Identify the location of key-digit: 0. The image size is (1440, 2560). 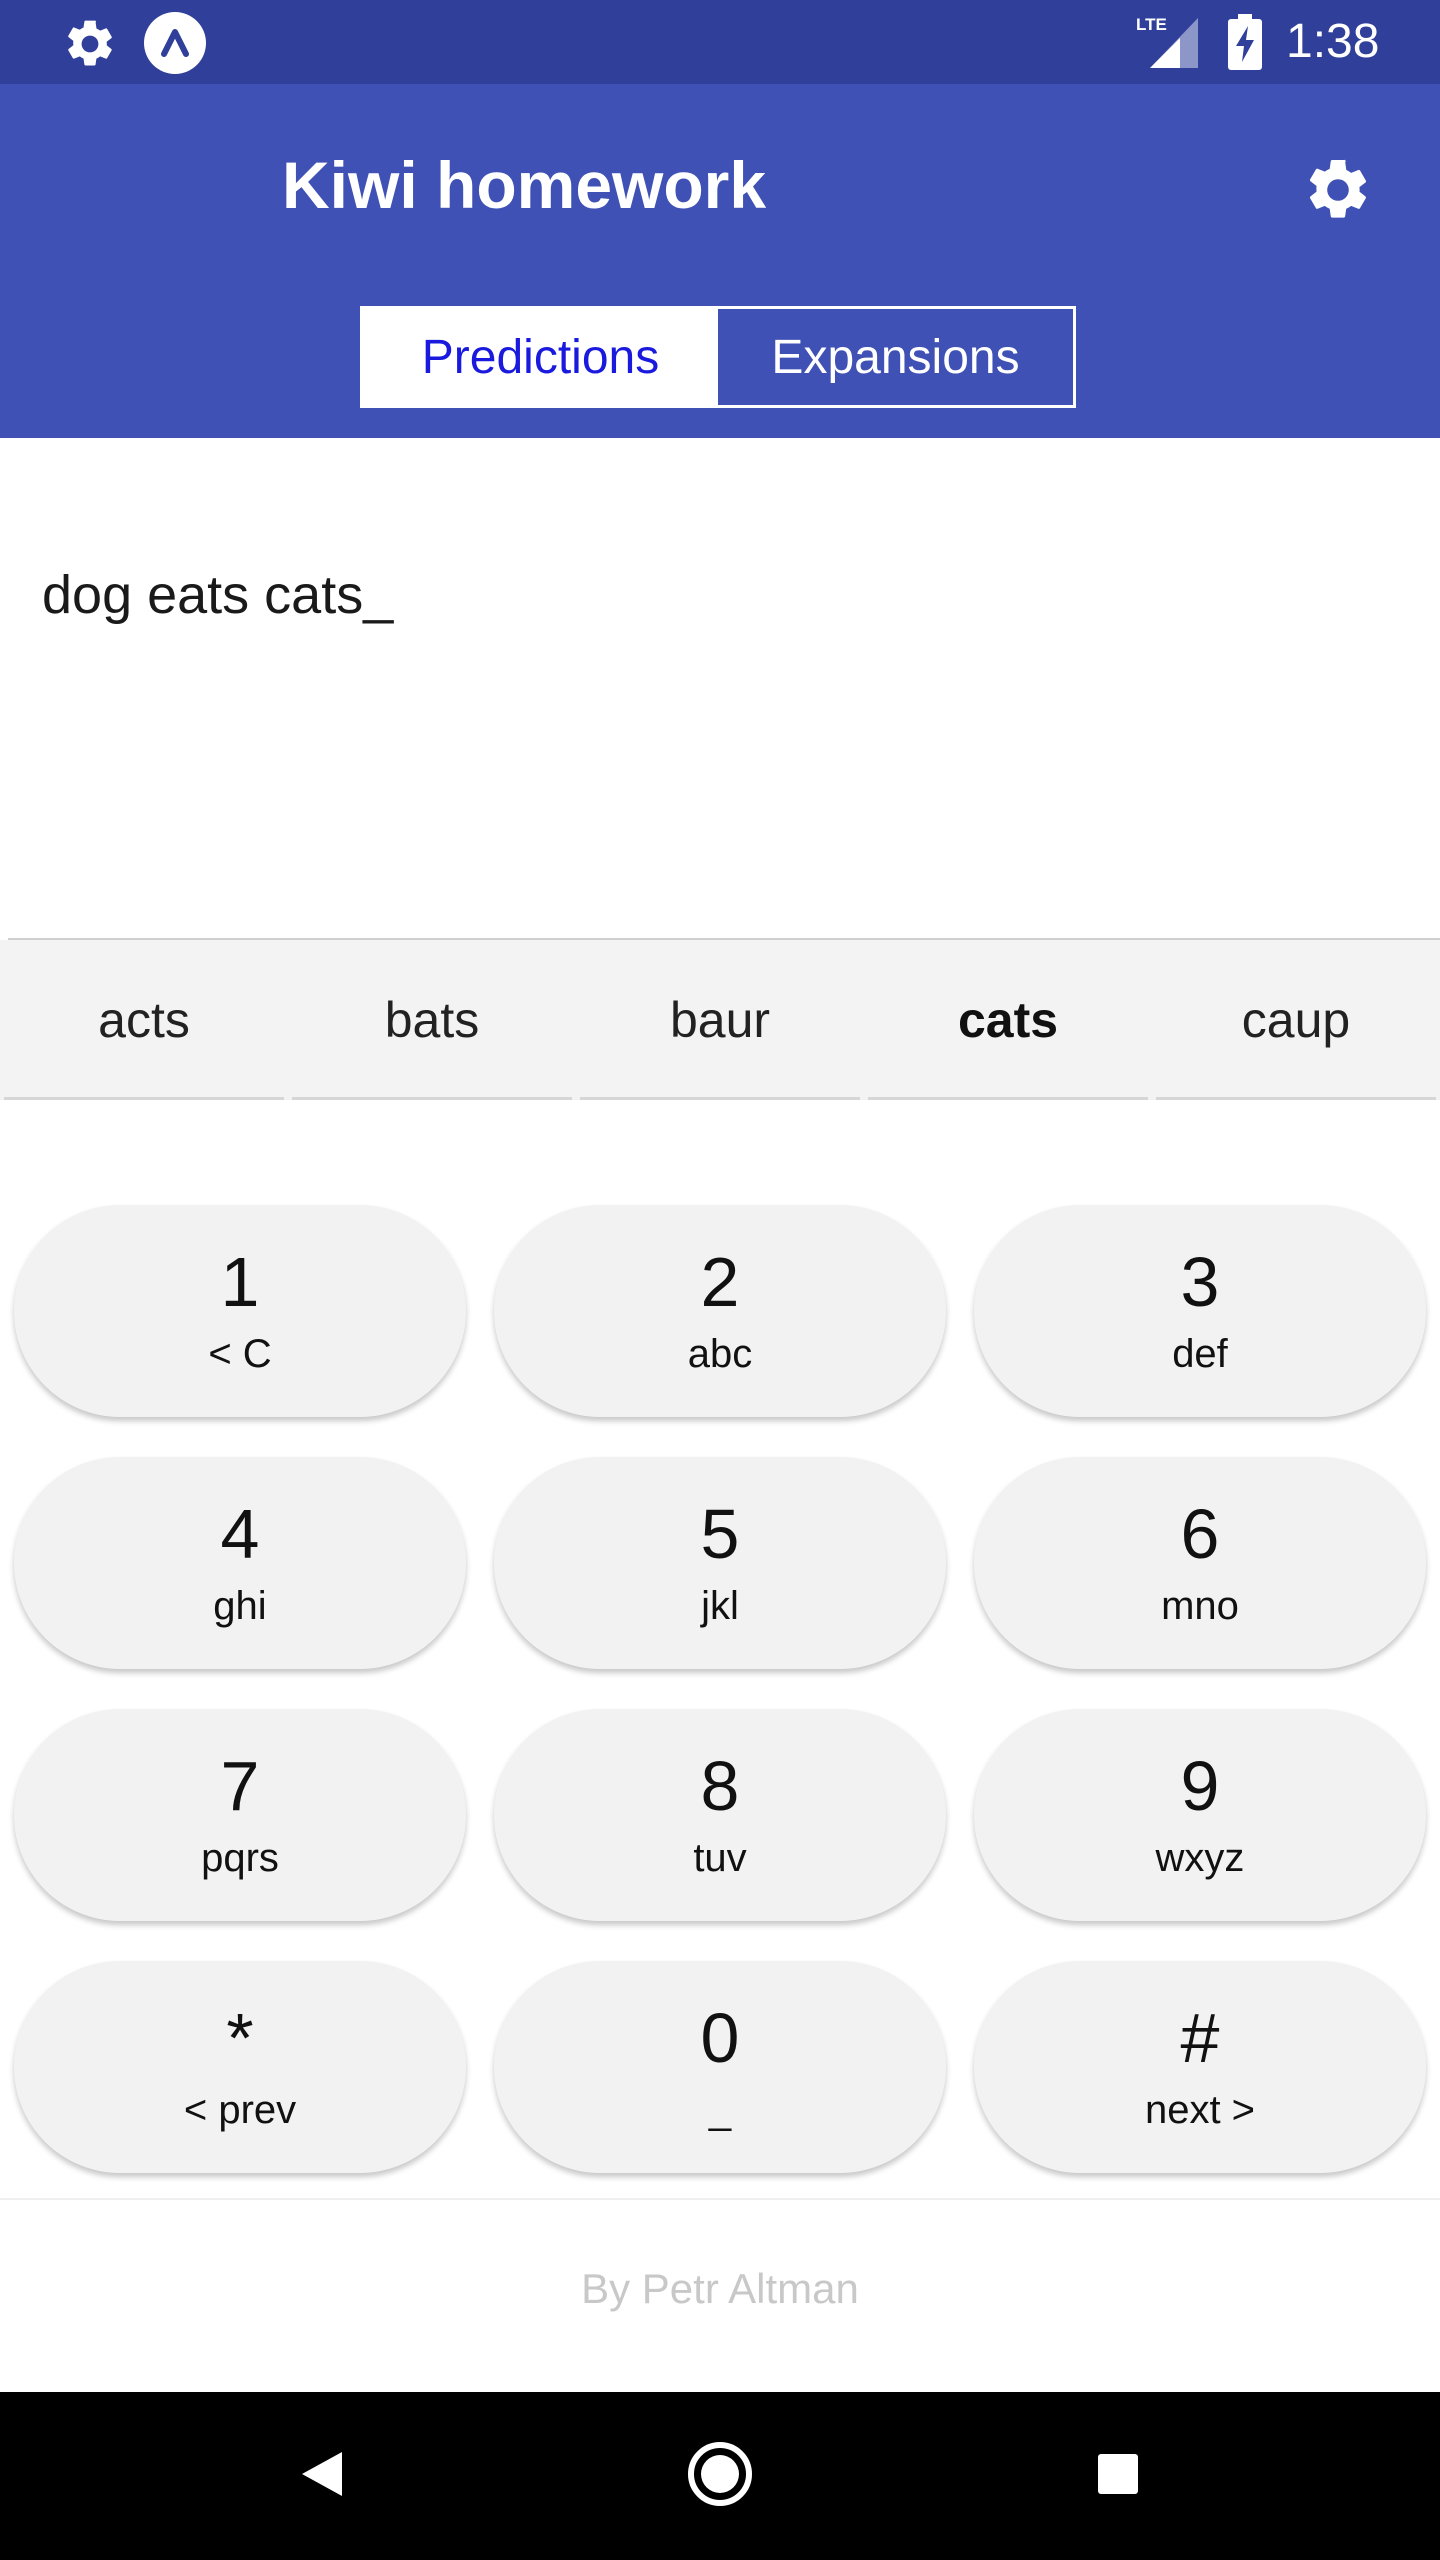
(720, 2038).